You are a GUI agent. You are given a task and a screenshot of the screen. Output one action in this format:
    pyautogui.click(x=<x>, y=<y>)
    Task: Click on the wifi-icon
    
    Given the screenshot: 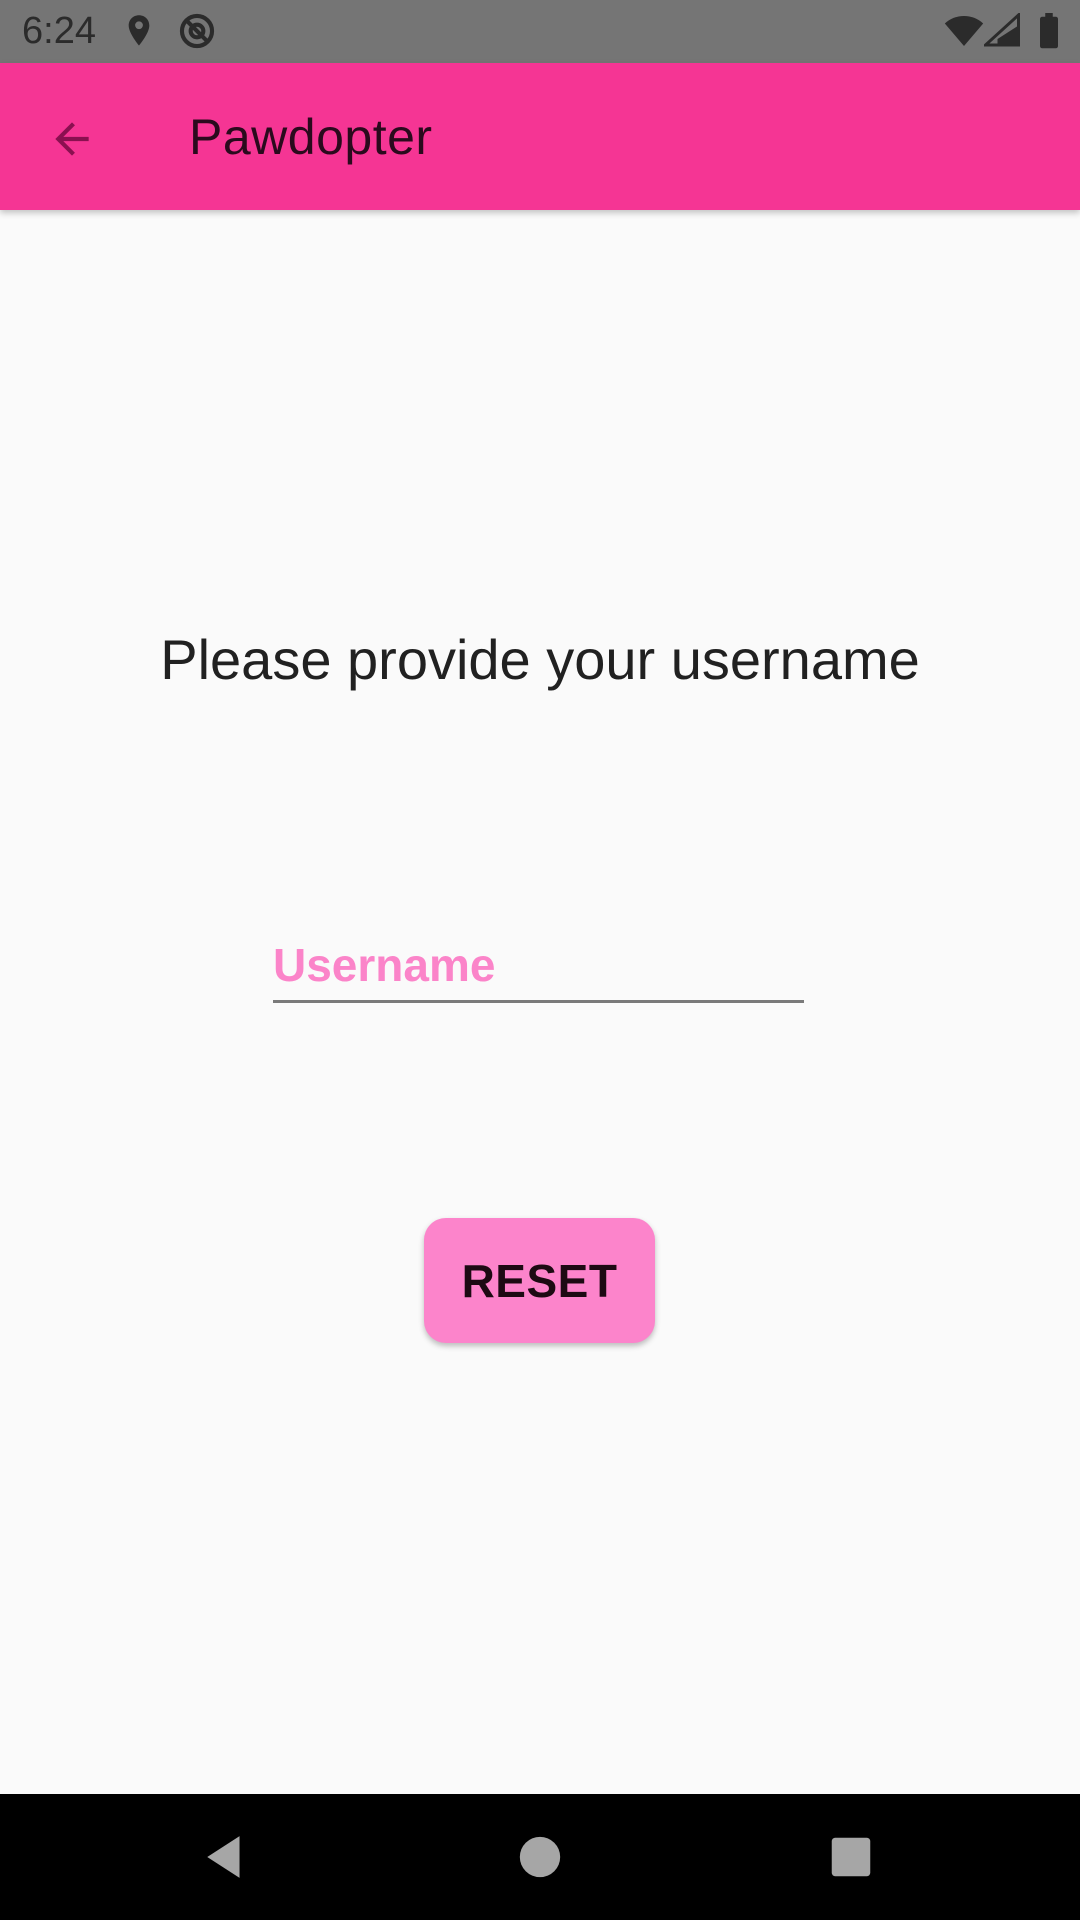 What is the action you would take?
    pyautogui.click(x=964, y=31)
    